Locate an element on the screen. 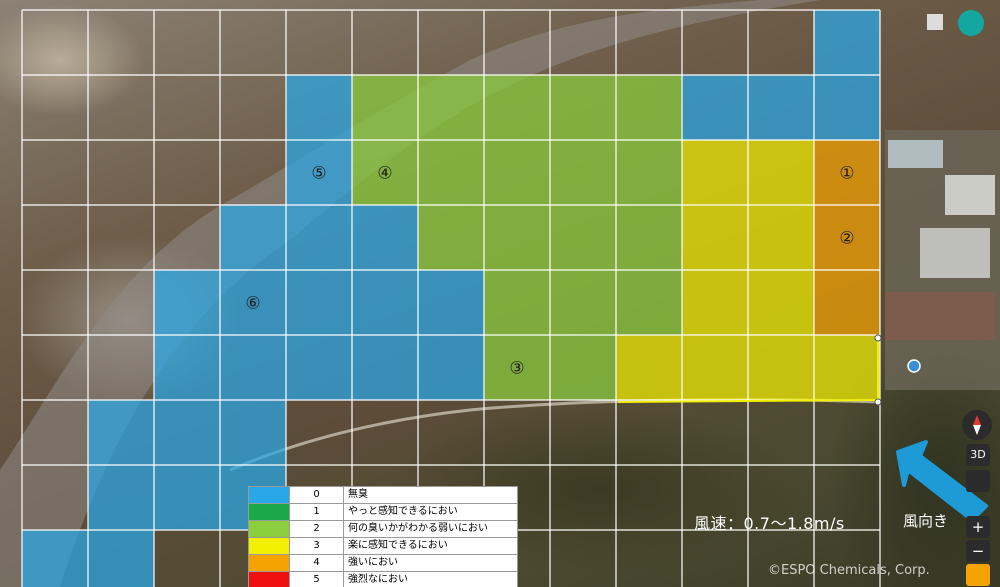 This screenshot has height=587, width=1000. legend-level: 3 is located at coordinates (316, 546).